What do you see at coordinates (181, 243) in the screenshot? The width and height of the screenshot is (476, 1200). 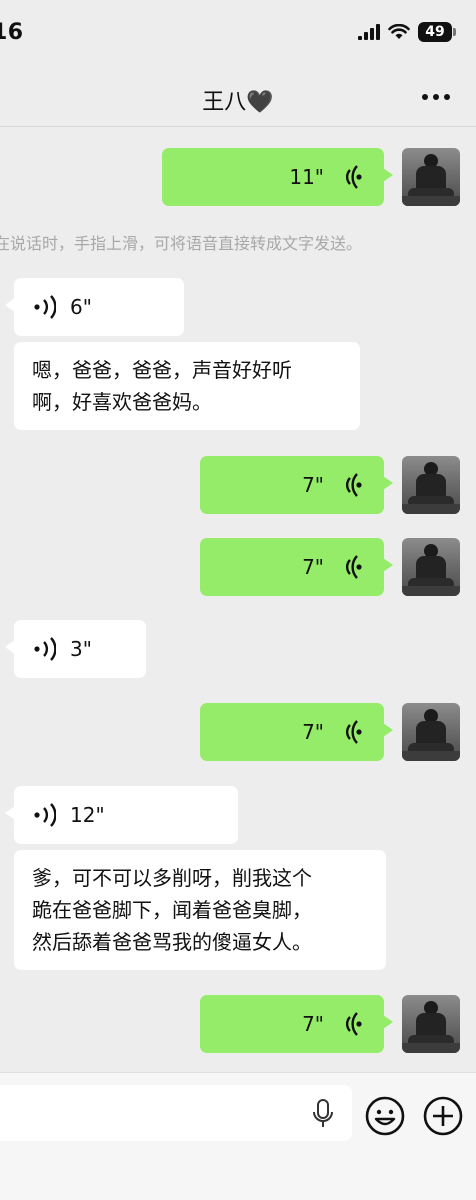 I see `voice-tip-text: 在说话时，手指上滑，可将语音直接转成文字发送。` at bounding box center [181, 243].